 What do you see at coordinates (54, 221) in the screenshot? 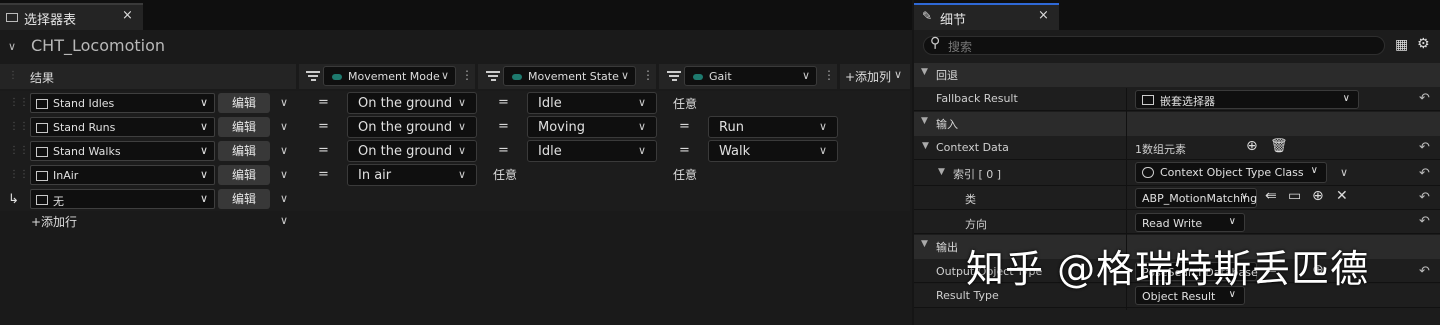
I see `add-row-button: +添加行` at bounding box center [54, 221].